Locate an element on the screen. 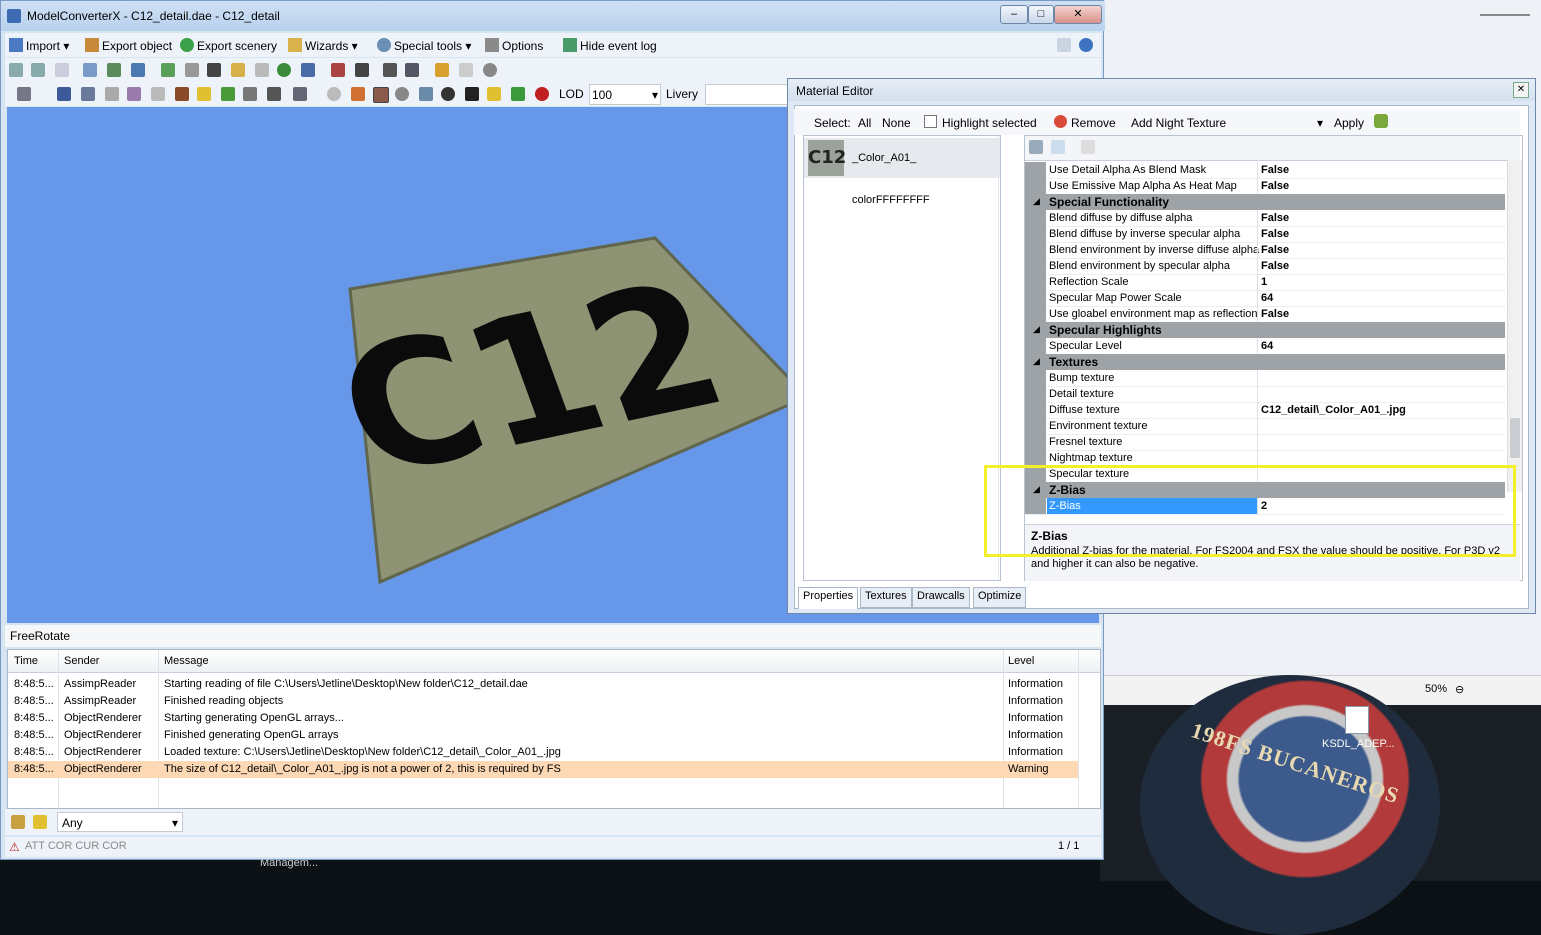  attach-icon is located at coordinates (112, 94).